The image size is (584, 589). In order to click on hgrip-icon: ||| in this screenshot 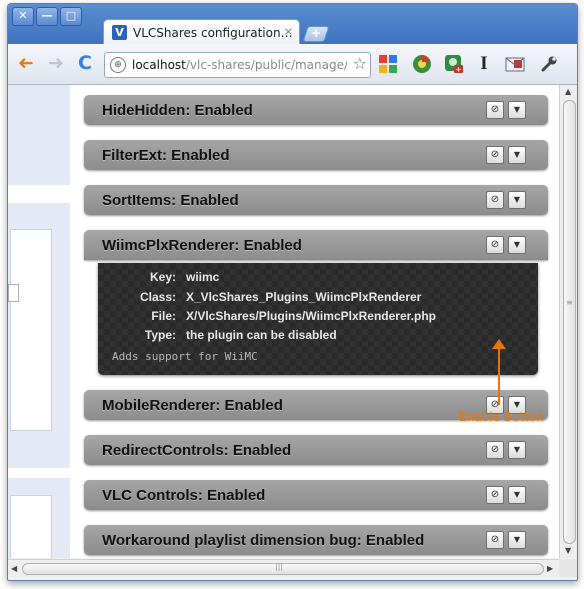, I will do `click(279, 566)`.